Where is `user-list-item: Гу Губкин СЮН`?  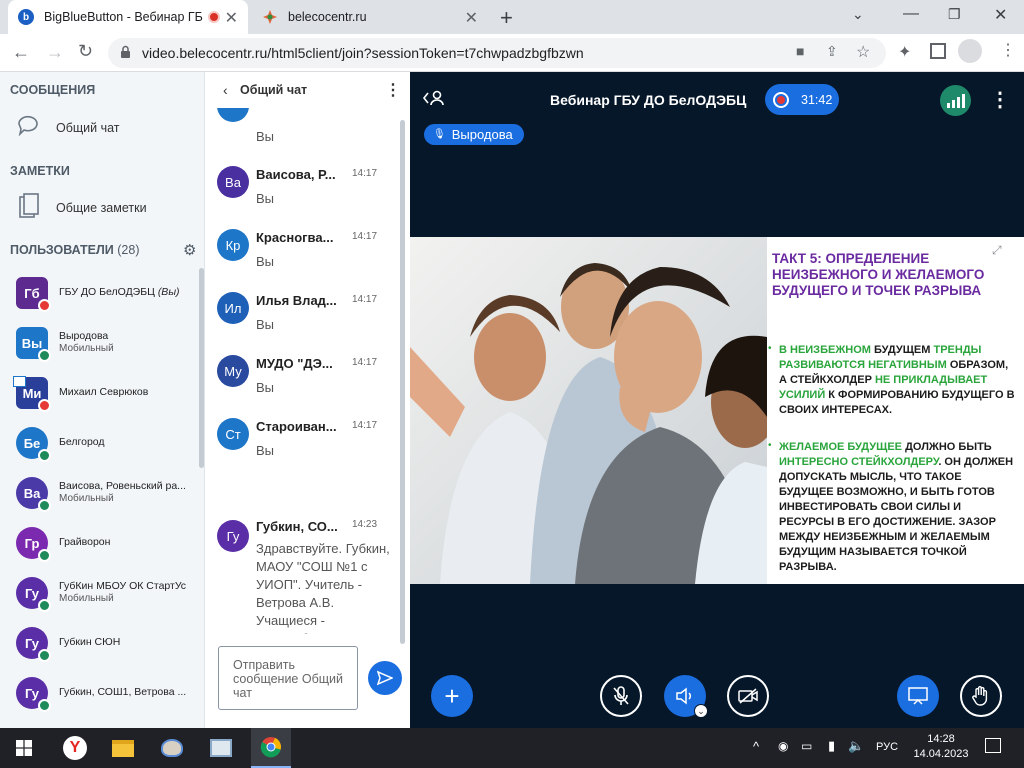 user-list-item: Гу Губкин СЮН is located at coordinates (100, 645).